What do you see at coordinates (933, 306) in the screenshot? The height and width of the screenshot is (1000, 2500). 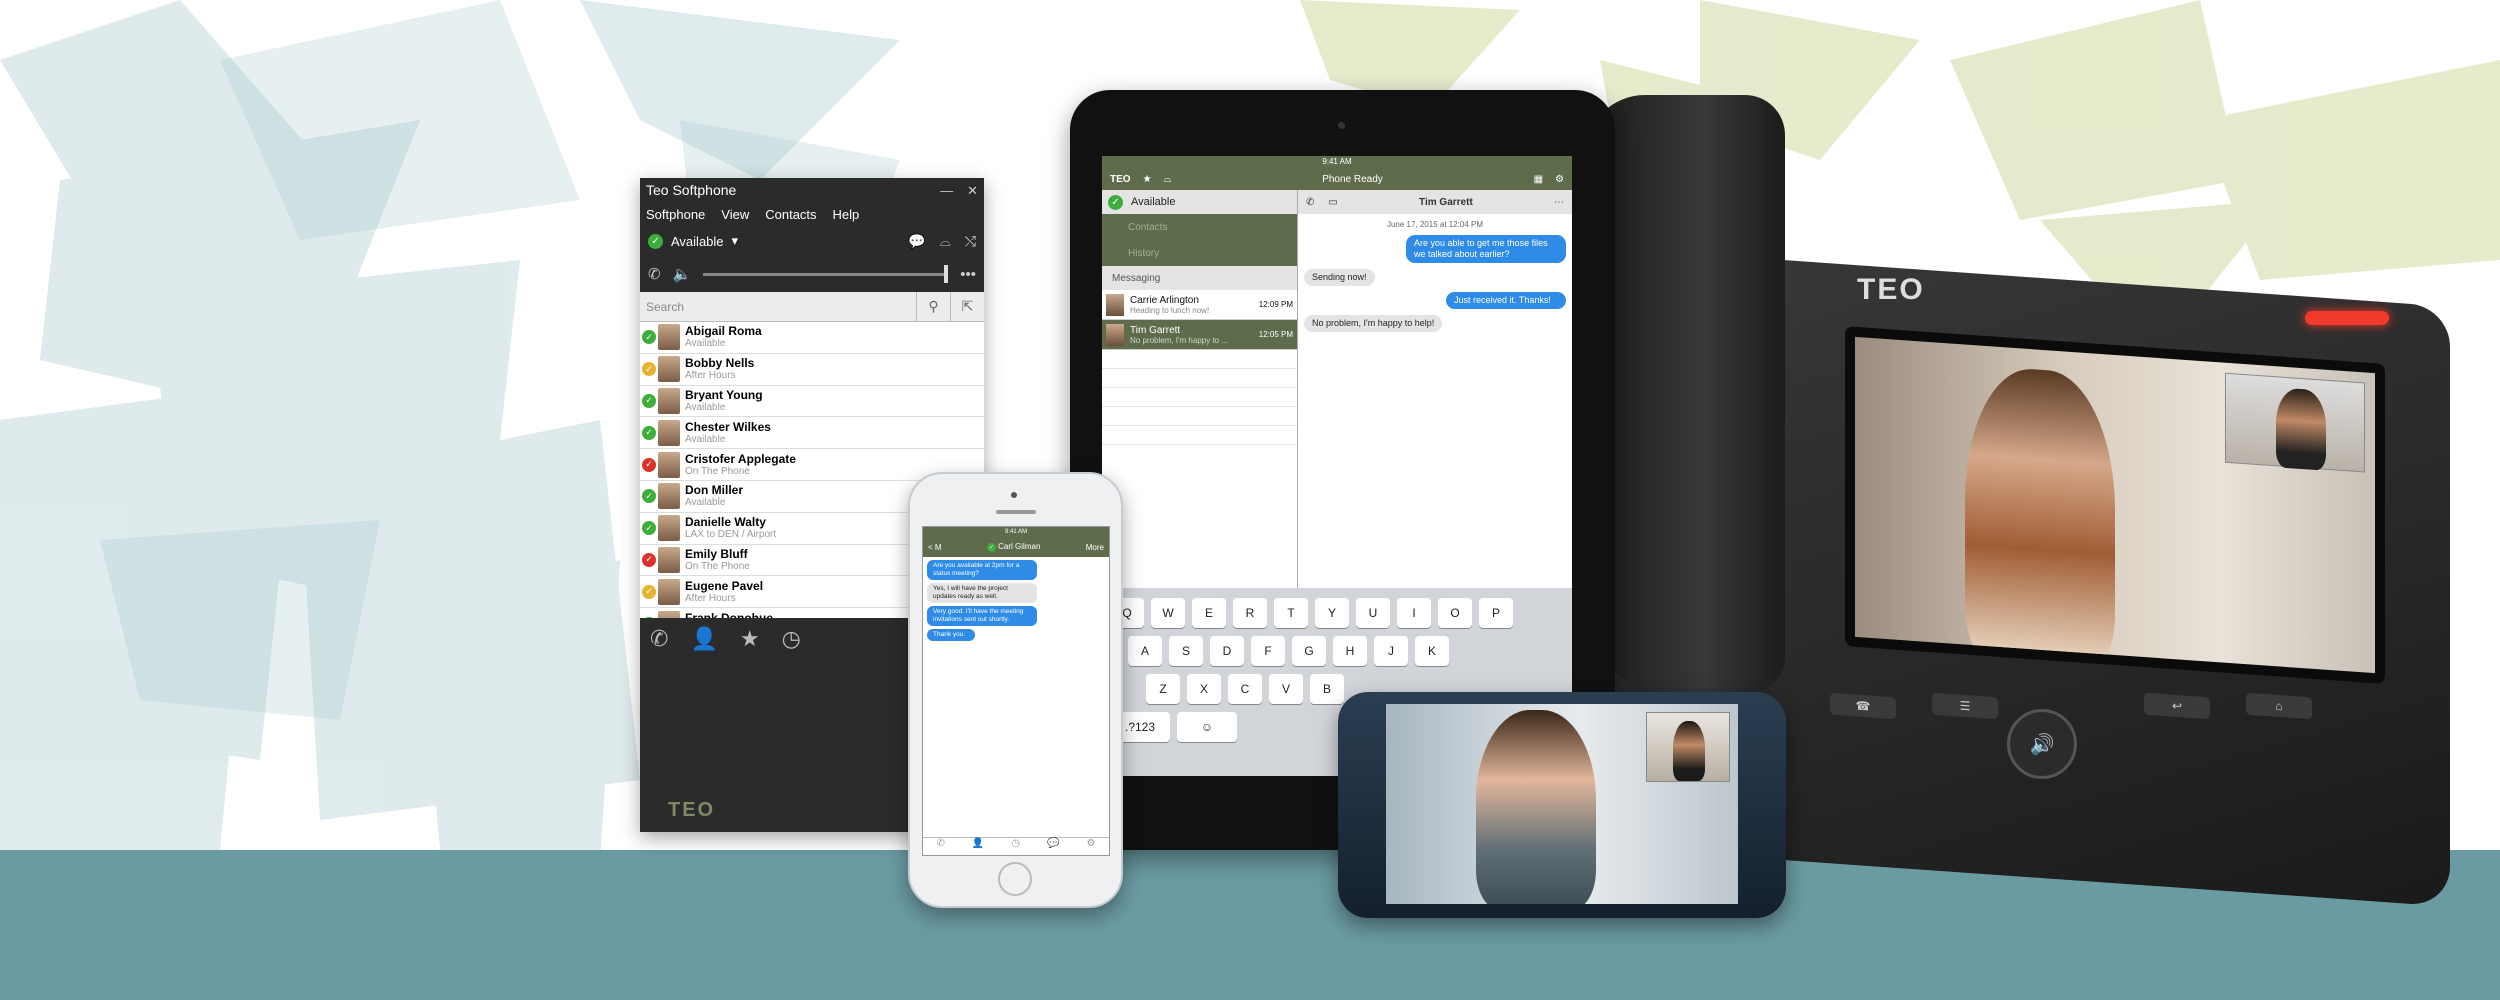 I see `add-contact-icon: ⚲` at bounding box center [933, 306].